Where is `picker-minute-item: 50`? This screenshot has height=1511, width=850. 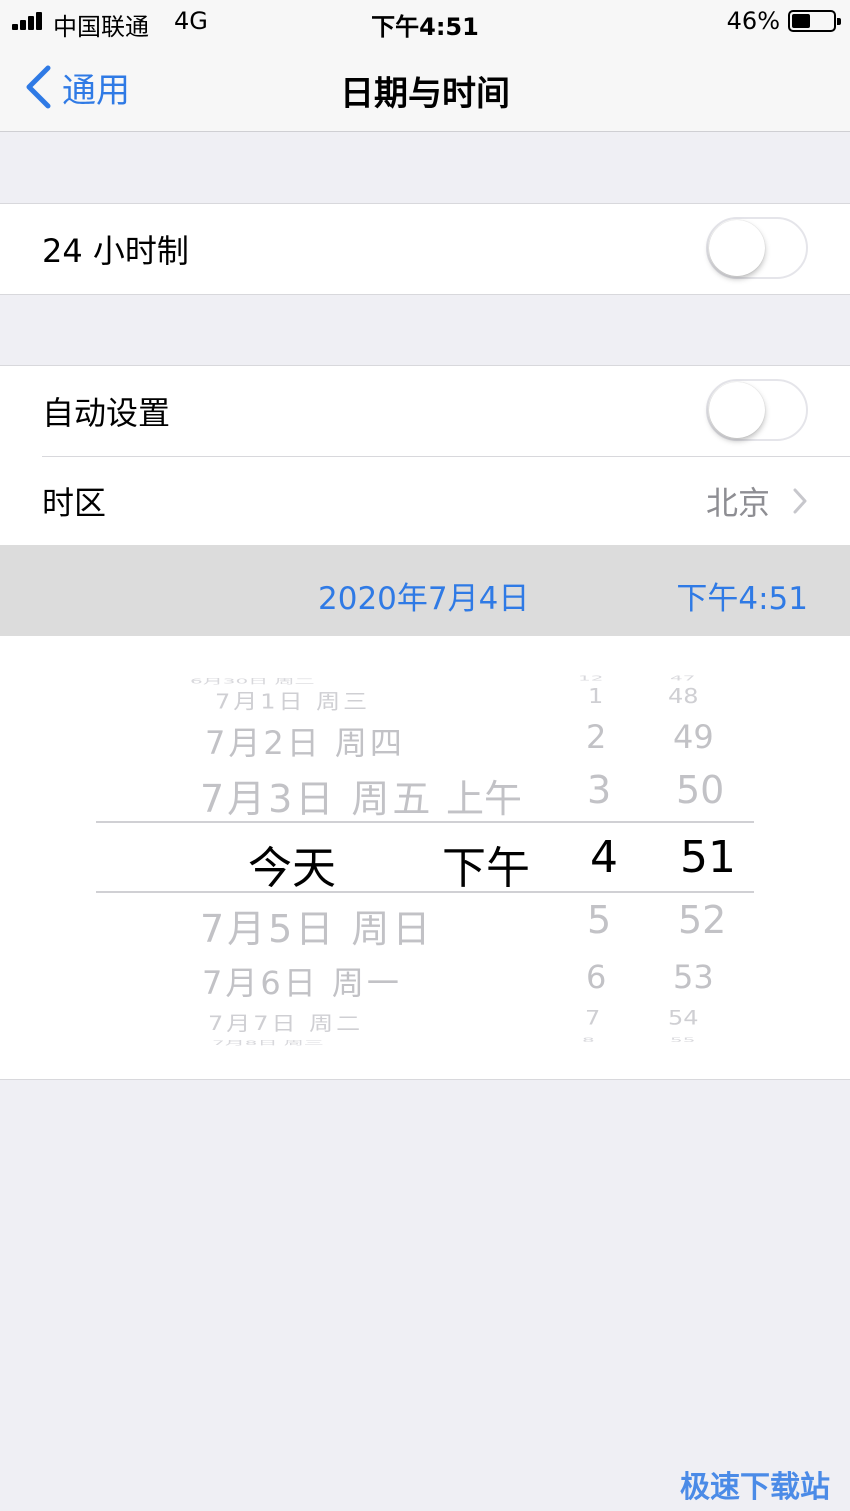 picker-minute-item: 50 is located at coordinates (700, 790).